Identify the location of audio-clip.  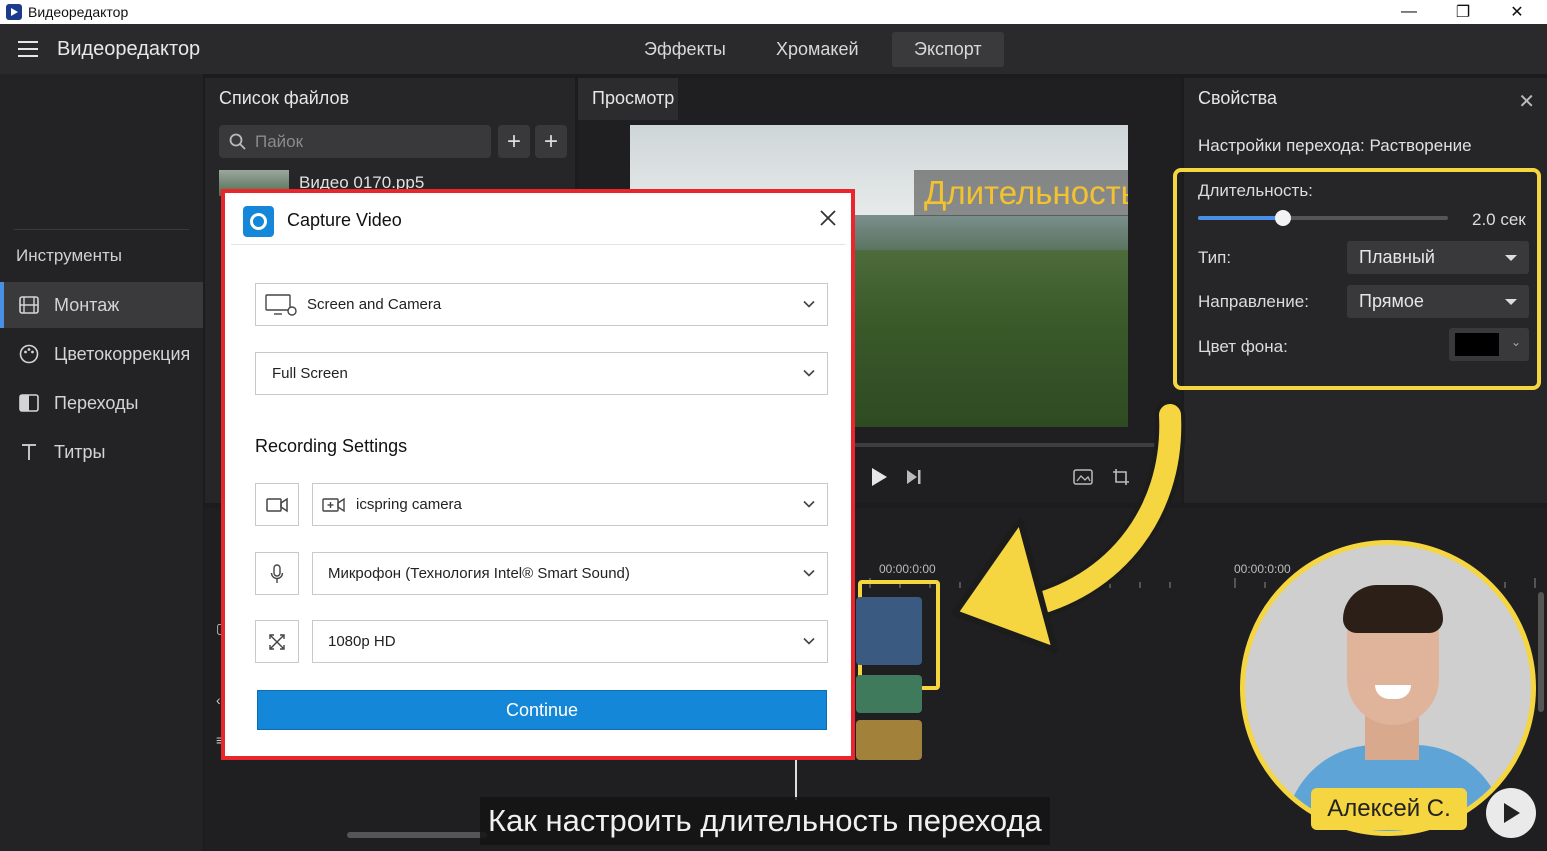
(889, 694).